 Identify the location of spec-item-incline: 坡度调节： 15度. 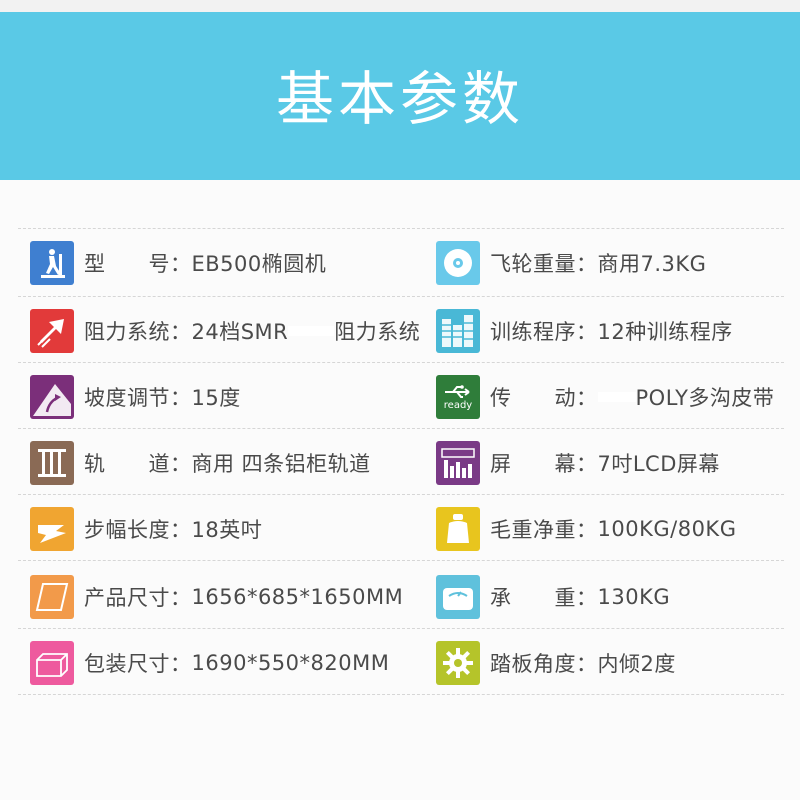
(135, 397).